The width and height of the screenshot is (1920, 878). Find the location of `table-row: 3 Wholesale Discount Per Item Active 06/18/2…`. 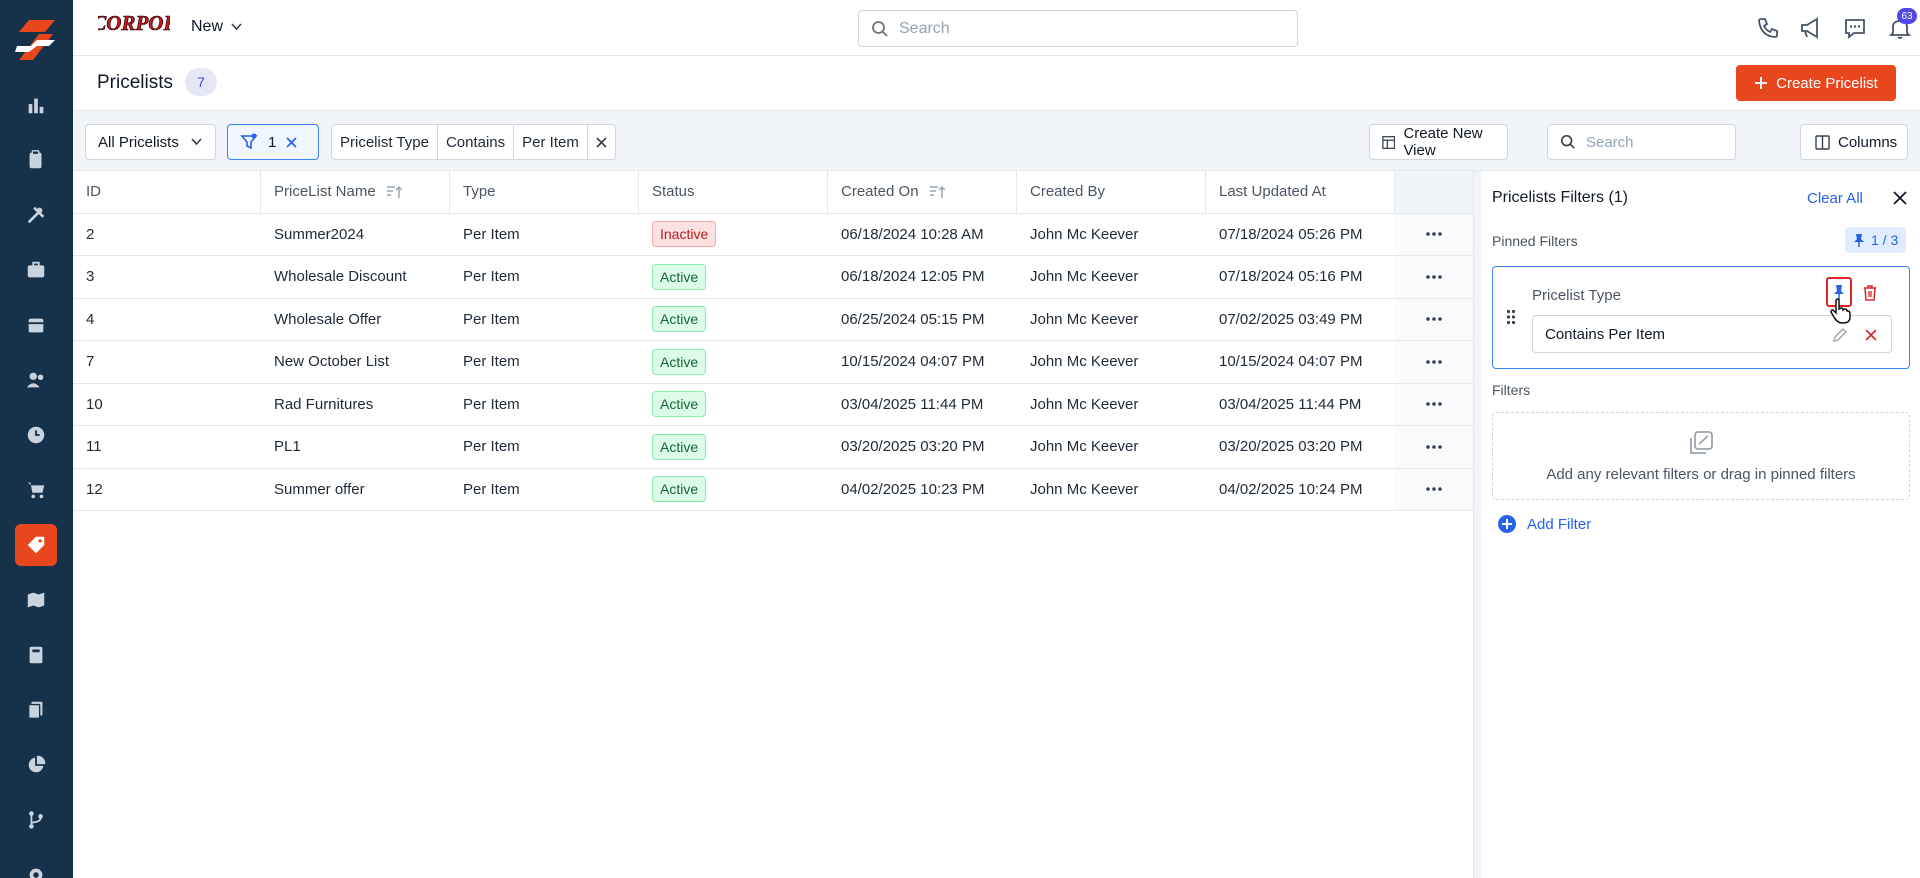

table-row: 3 Wholesale Discount Per Item Active 06/18/2… is located at coordinates (773, 277).